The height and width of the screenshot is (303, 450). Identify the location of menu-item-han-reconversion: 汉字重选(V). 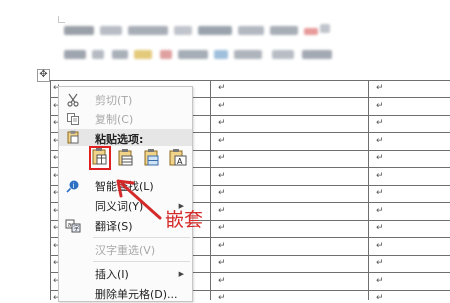
(125, 249).